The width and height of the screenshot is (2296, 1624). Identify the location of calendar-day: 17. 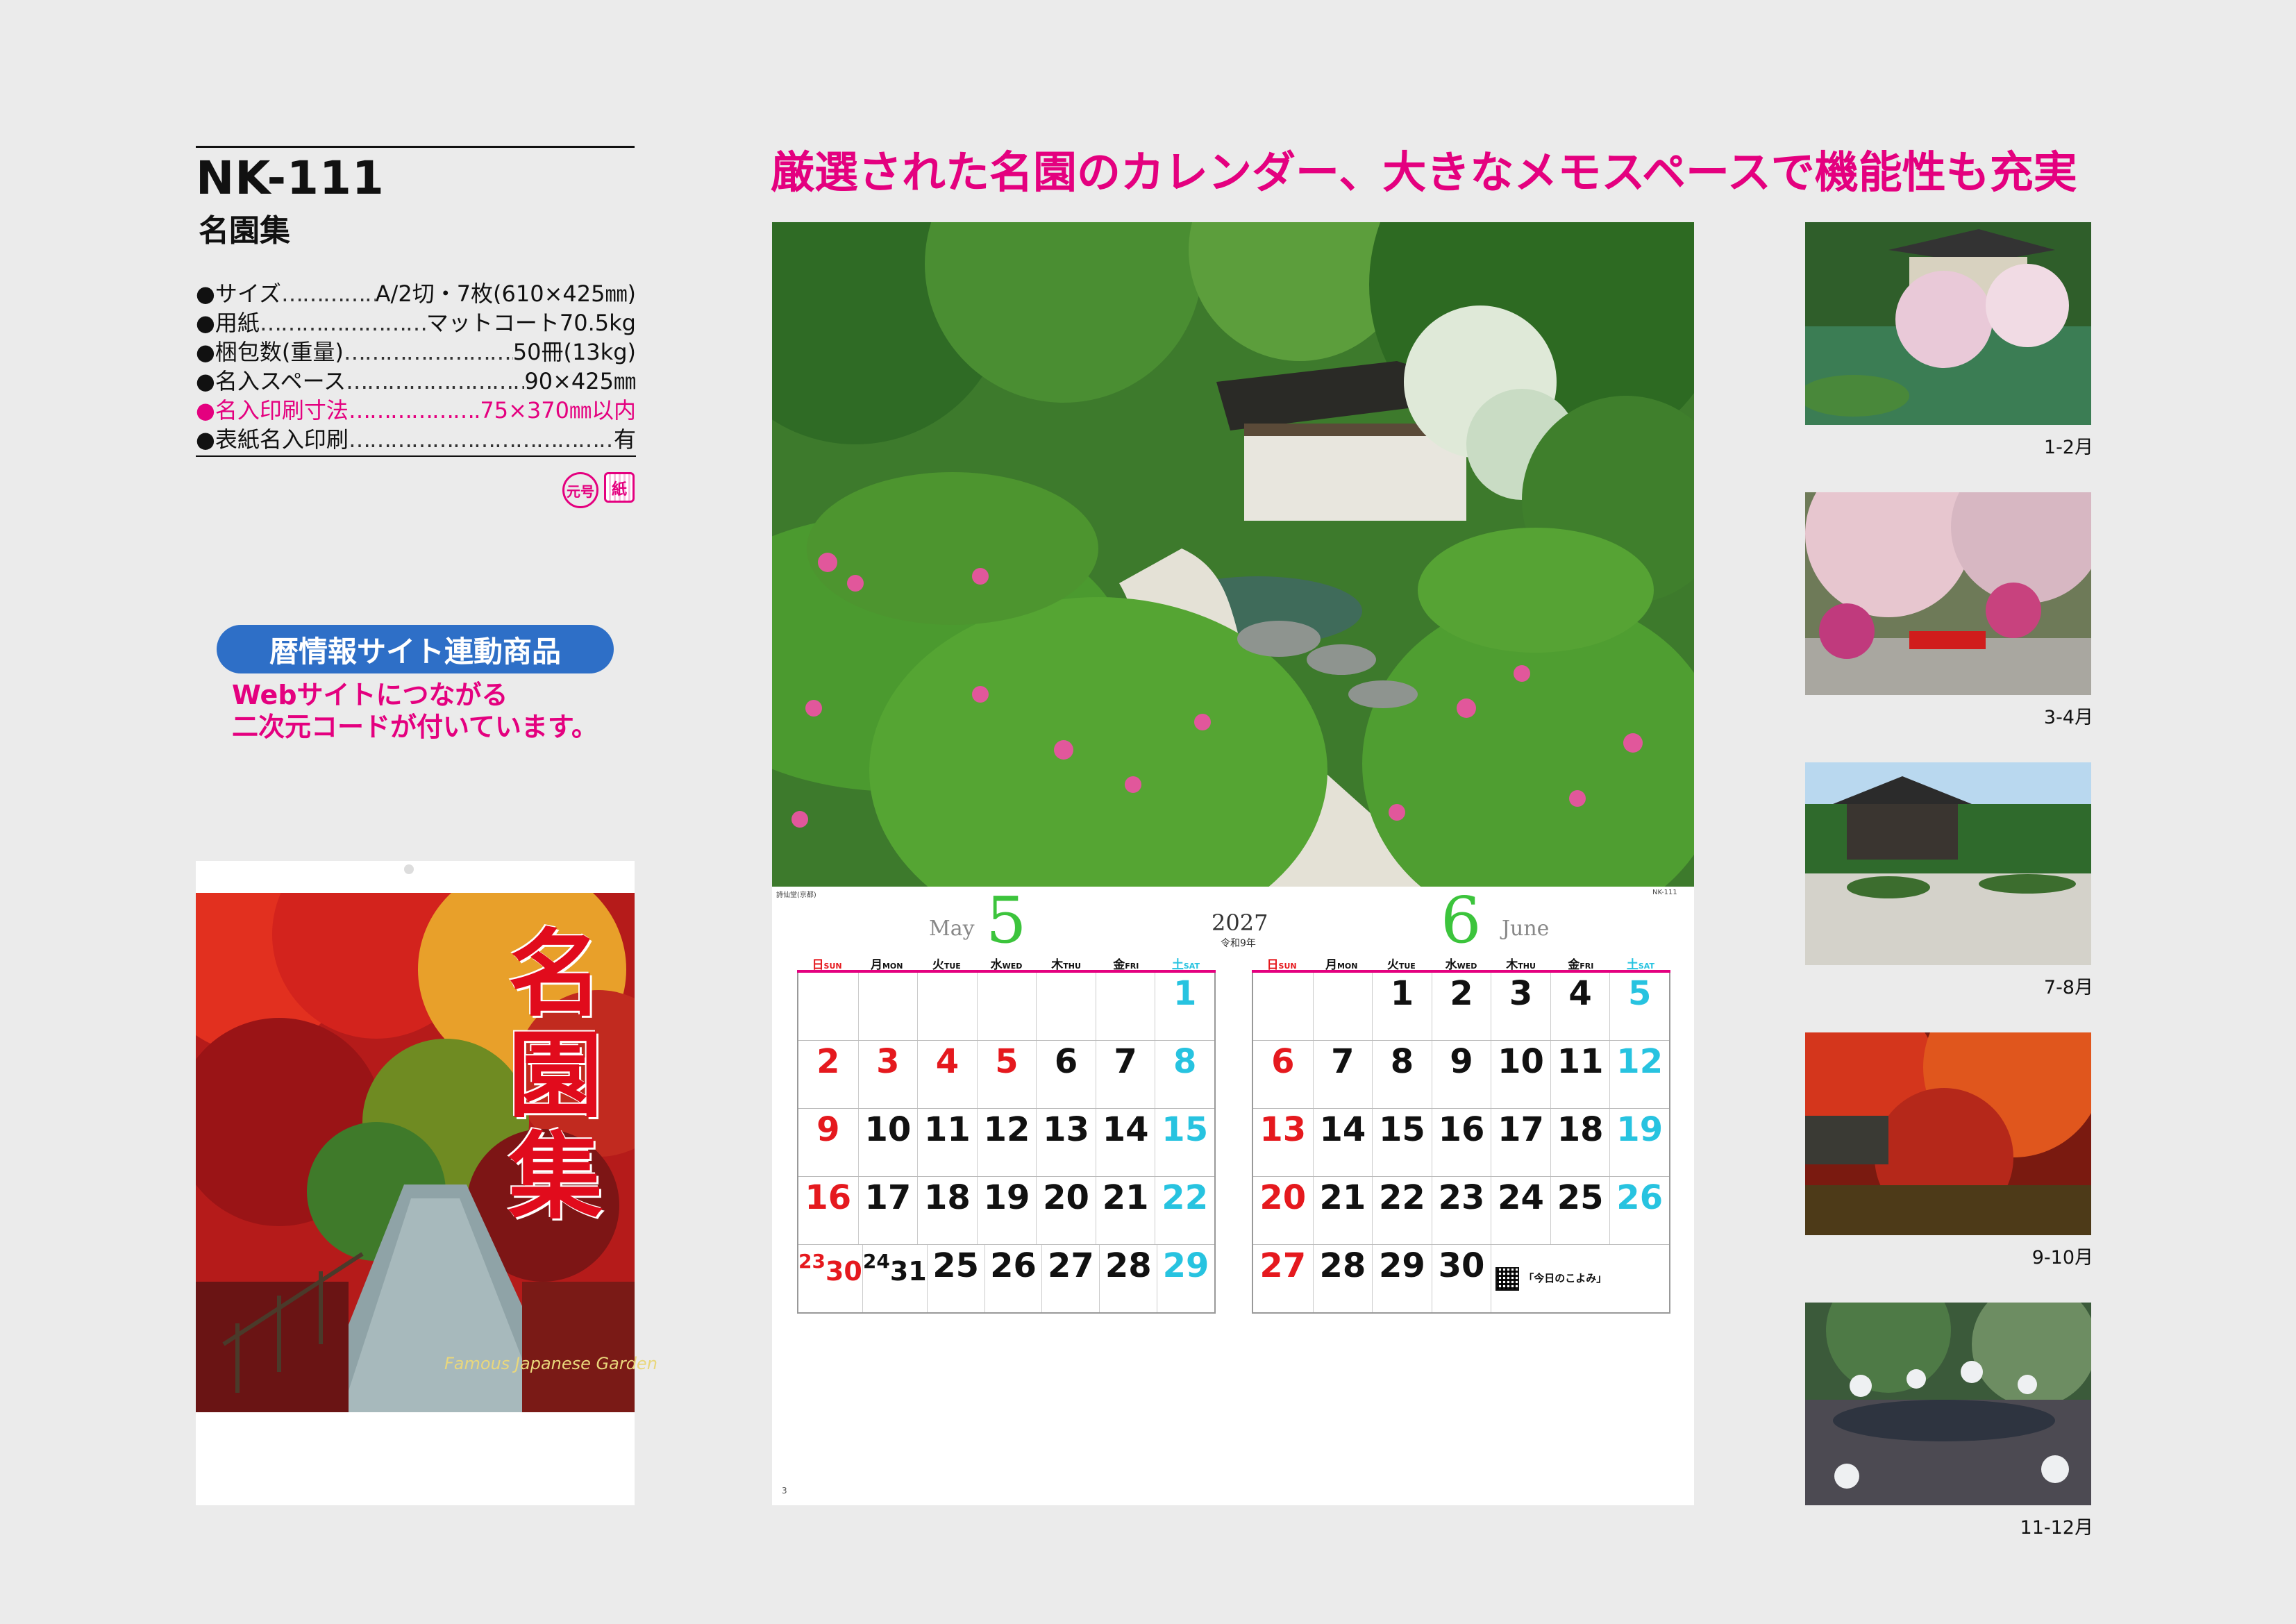
(1520, 1143).